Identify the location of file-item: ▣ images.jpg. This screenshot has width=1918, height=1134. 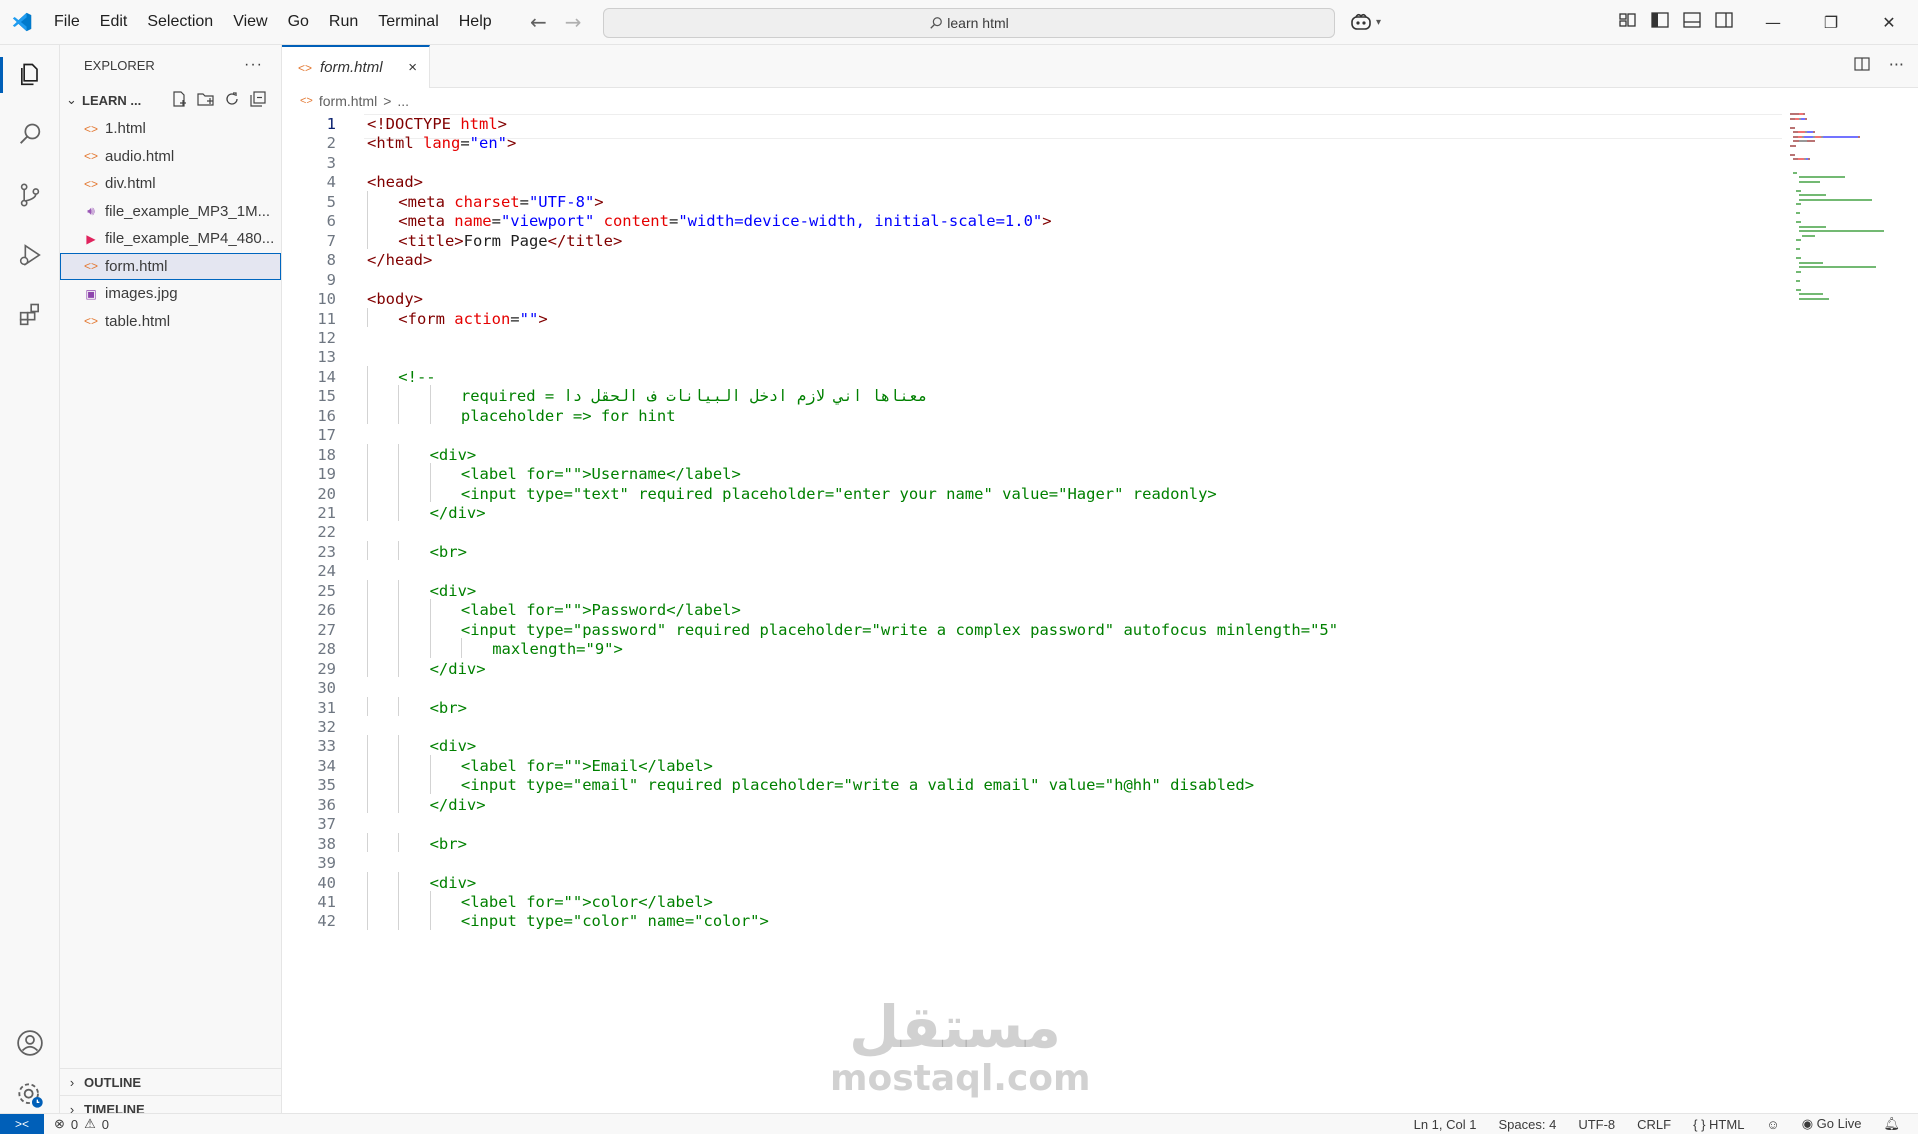
(170, 294).